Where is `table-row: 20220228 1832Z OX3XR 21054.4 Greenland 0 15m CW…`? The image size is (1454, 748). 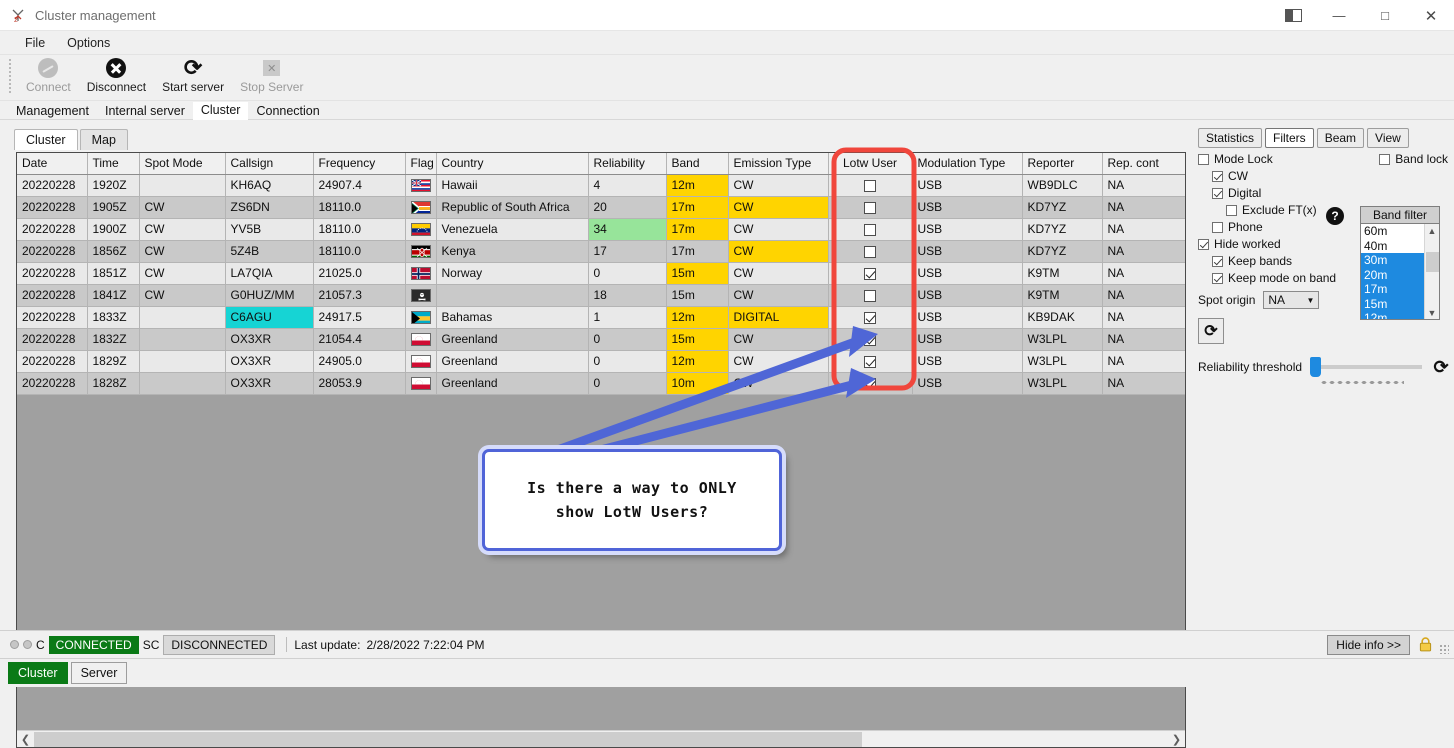
table-row: 20220228 1832Z OX3XR 21054.4 Greenland 0 15m CW… is located at coordinates (601, 339).